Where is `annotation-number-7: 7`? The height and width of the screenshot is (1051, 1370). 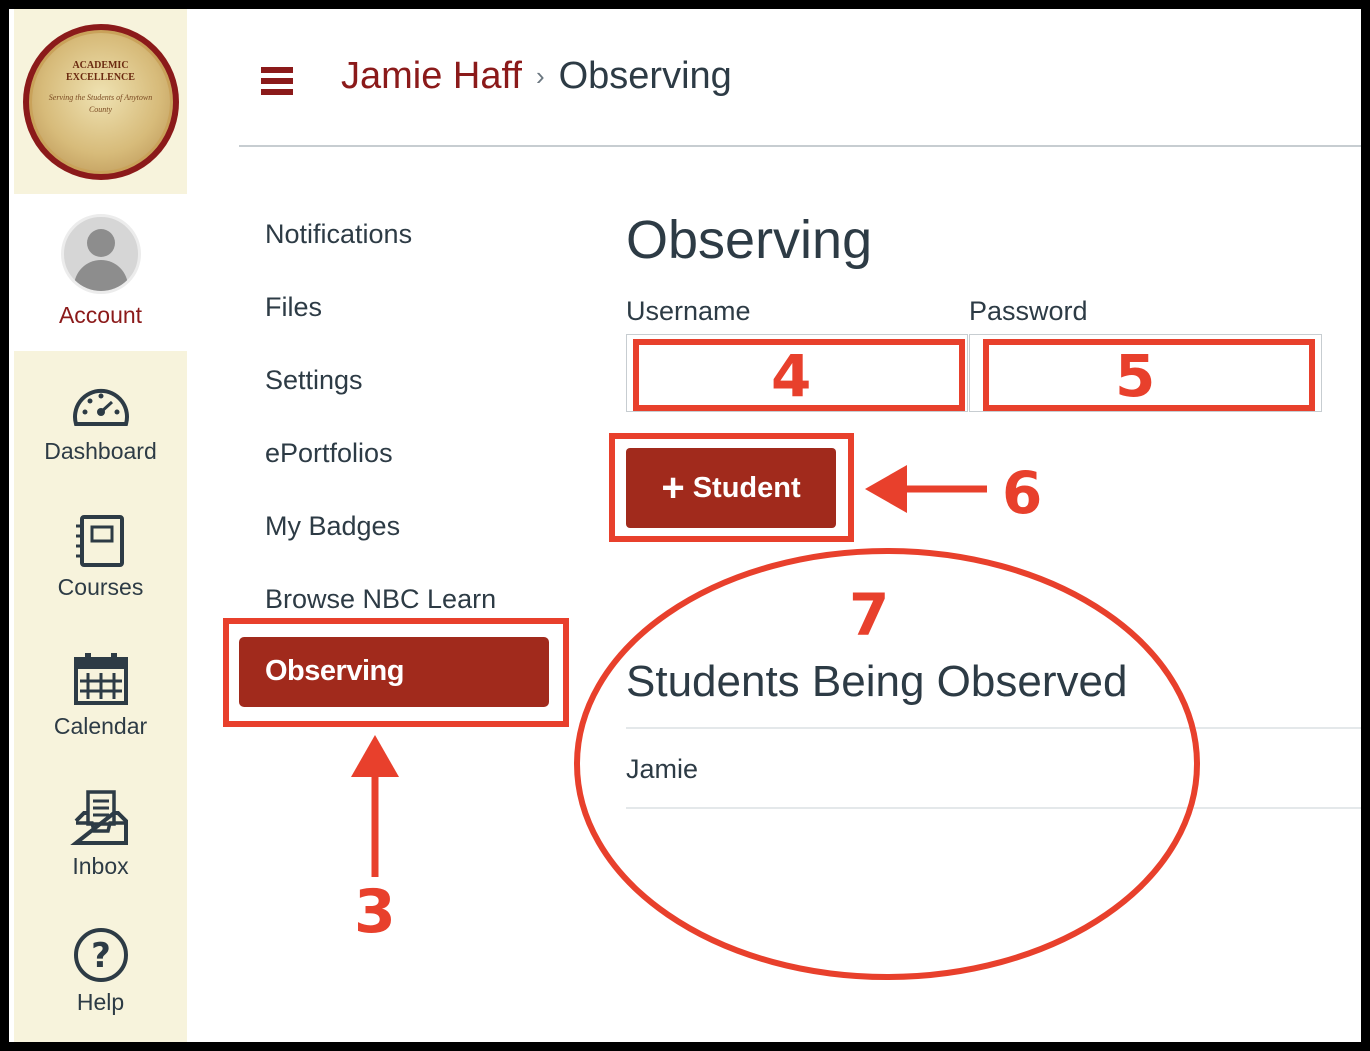
annotation-number-7: 7 is located at coordinates (869, 615).